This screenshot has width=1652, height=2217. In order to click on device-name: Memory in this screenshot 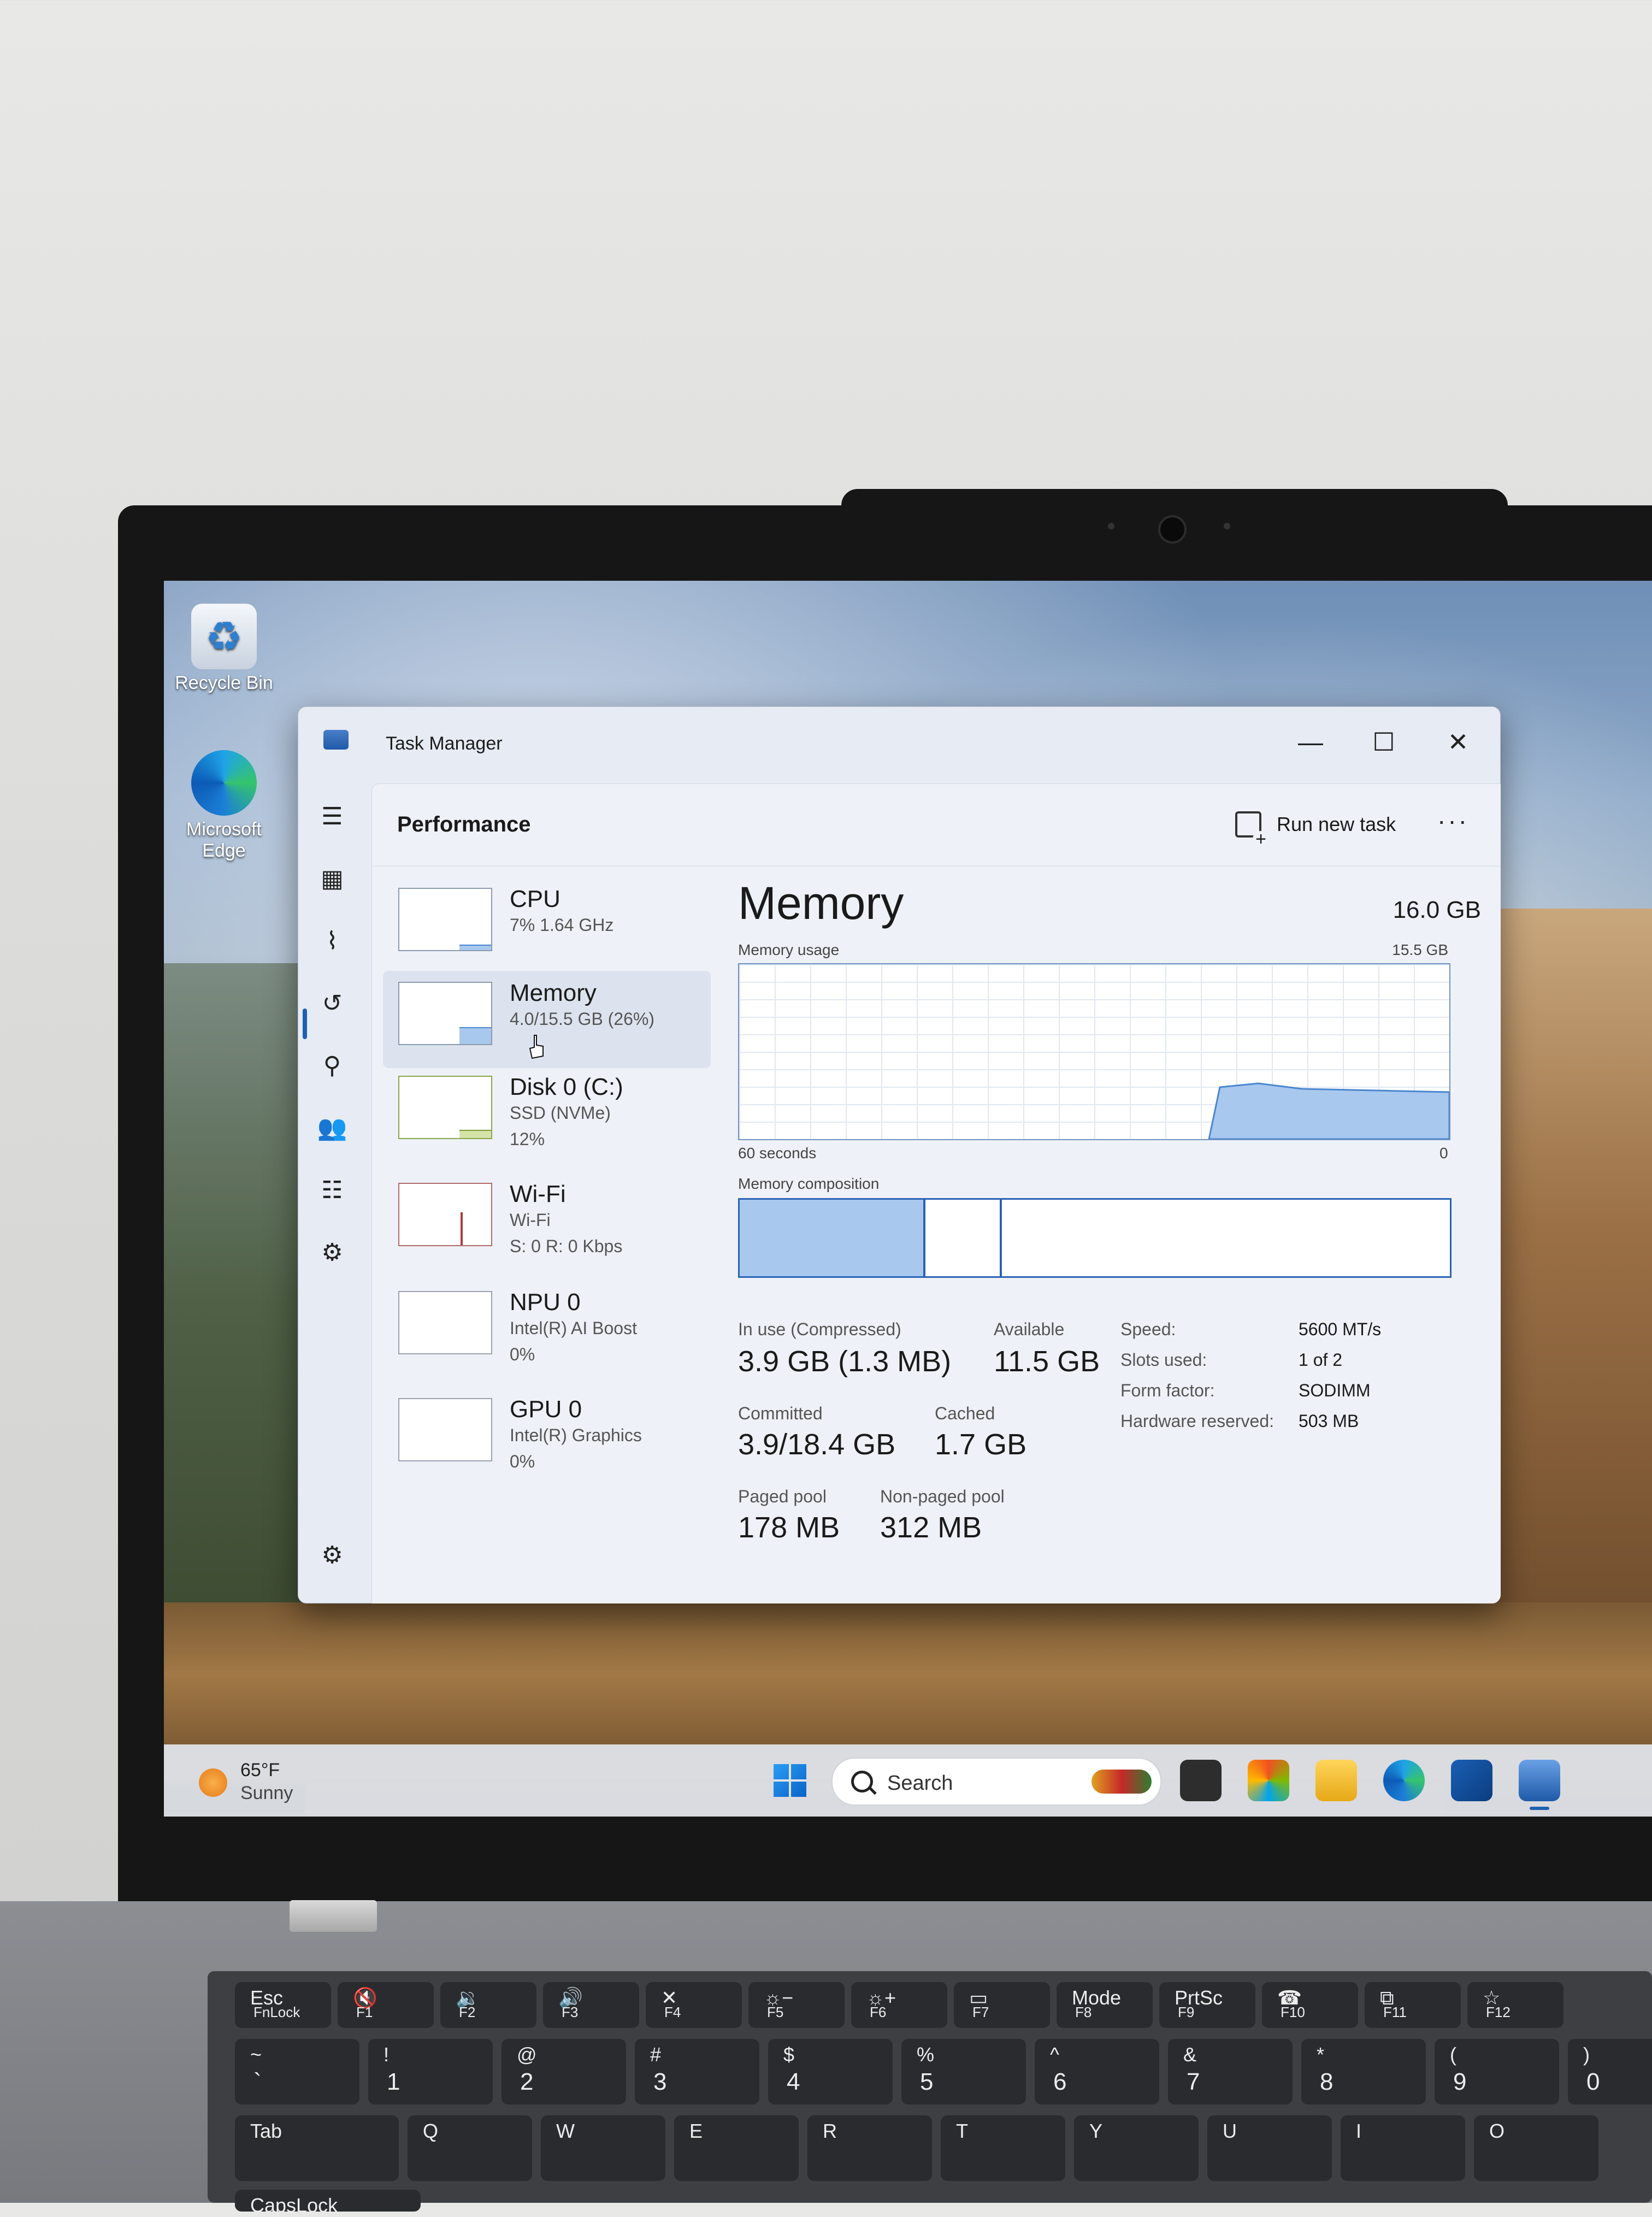, I will do `click(553, 993)`.